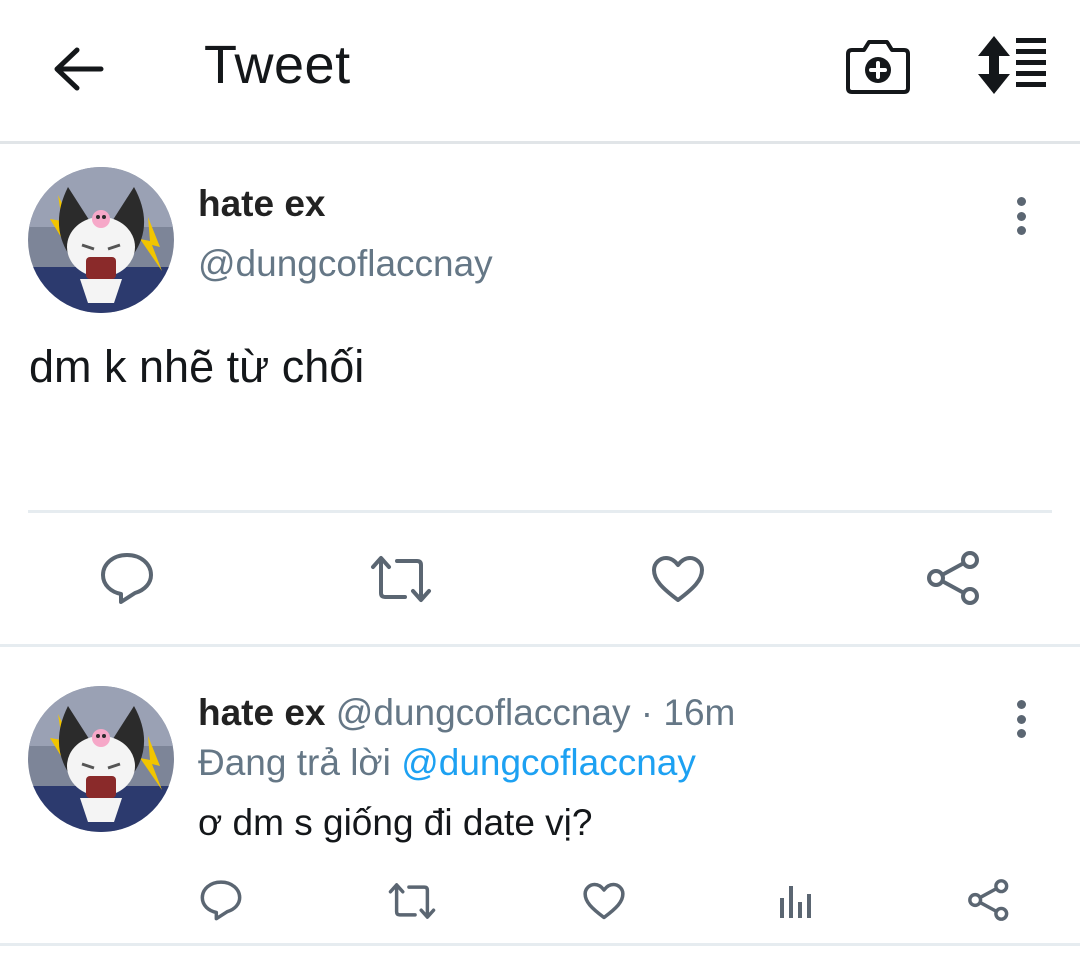 Image resolution: width=1080 pixels, height=971 pixels. I want to click on sort-button, so click(1012, 65).